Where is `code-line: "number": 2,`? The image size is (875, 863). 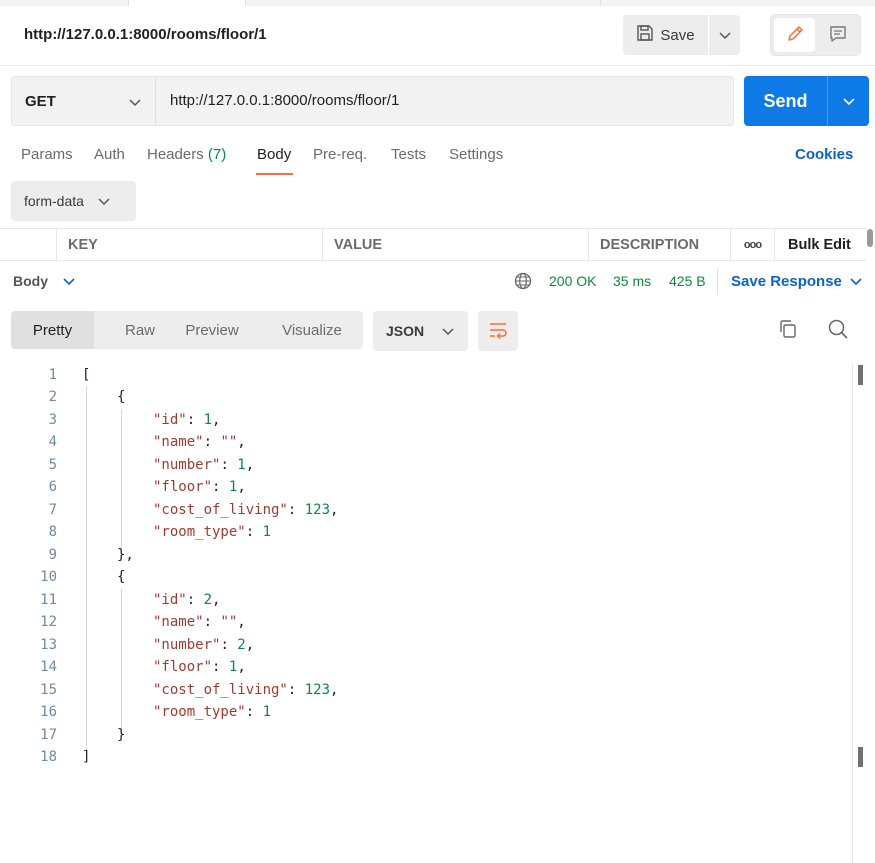
code-line: "number": 2, is located at coordinates (204, 645).